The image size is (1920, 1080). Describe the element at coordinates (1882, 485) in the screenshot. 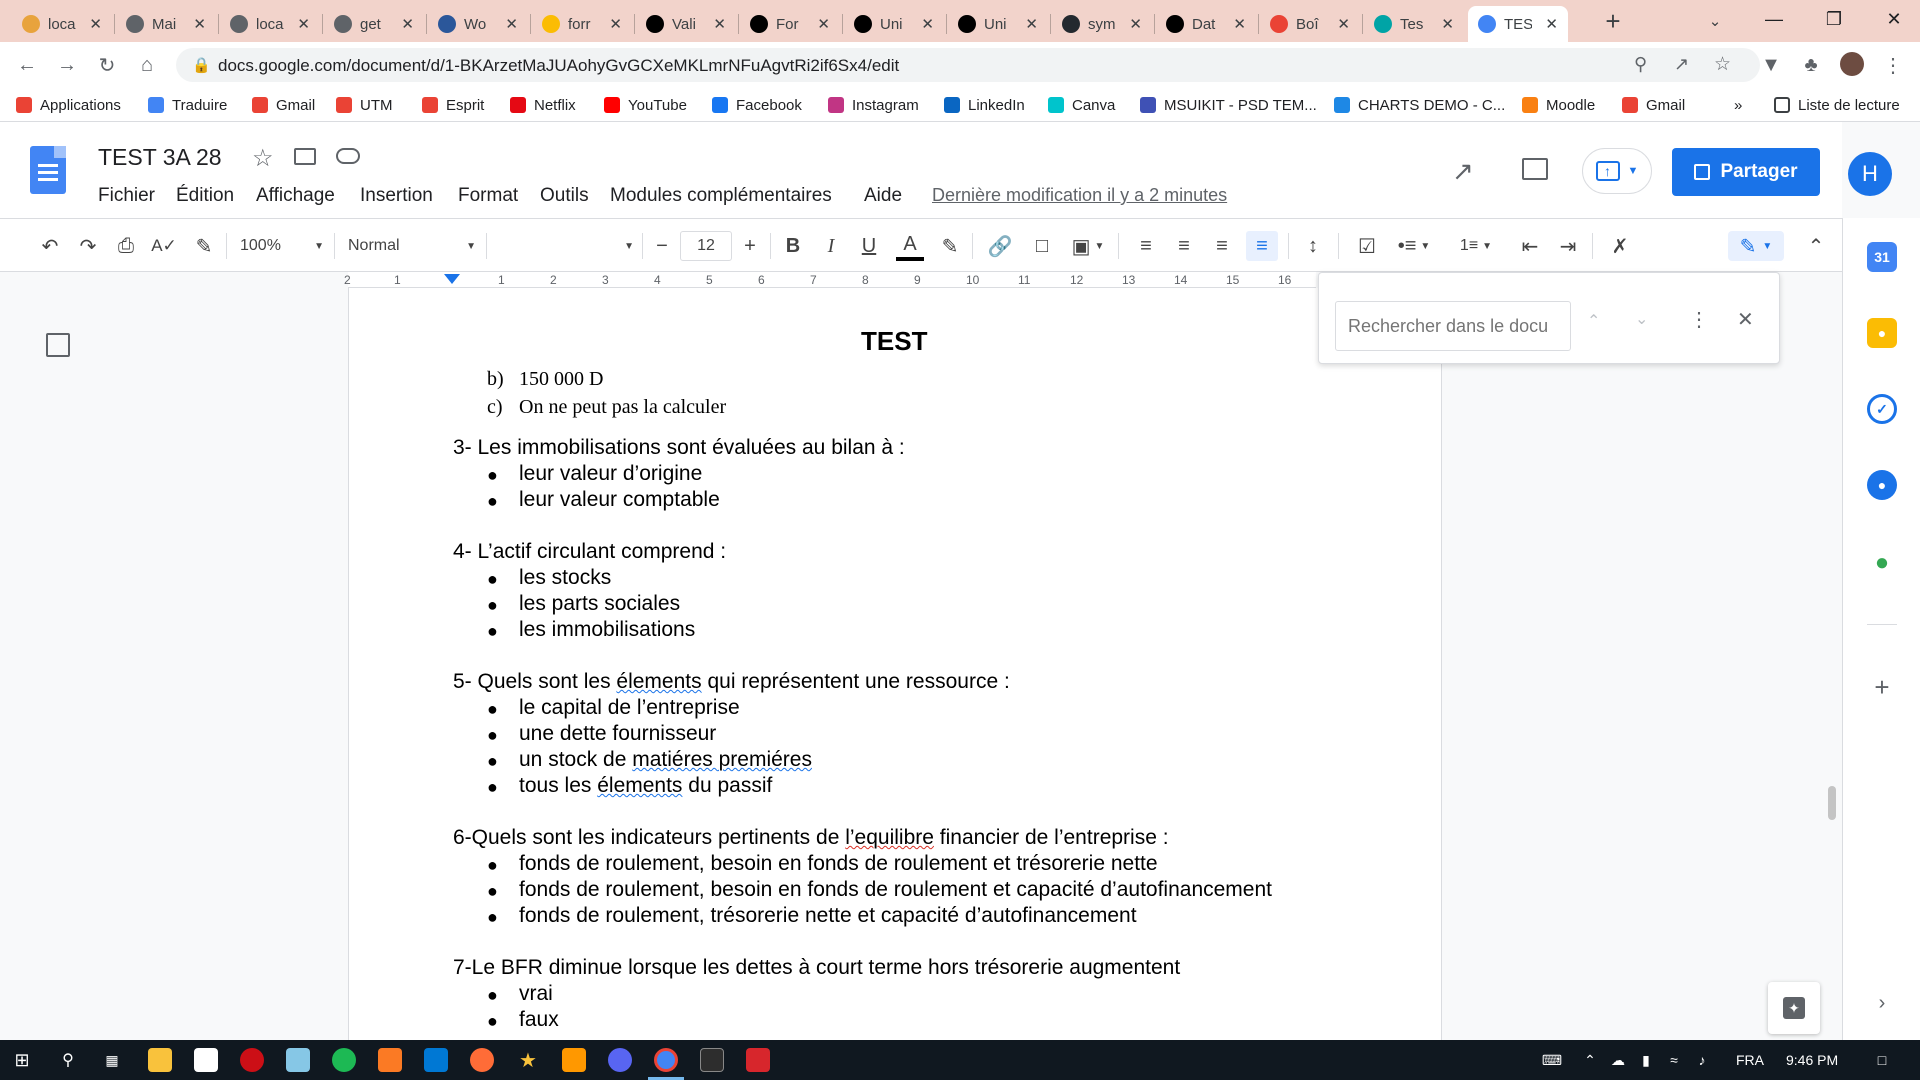

I see `contacts-icon: ●` at that location.